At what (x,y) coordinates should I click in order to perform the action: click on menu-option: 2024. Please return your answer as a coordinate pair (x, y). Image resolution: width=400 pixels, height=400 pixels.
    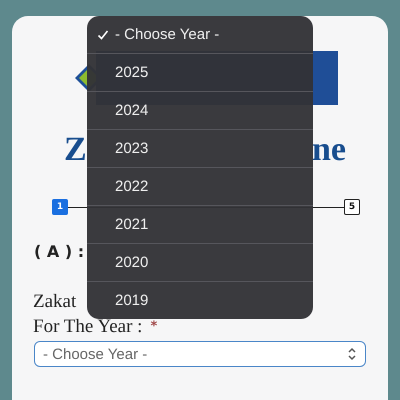
    Looking at the image, I should click on (200, 110).